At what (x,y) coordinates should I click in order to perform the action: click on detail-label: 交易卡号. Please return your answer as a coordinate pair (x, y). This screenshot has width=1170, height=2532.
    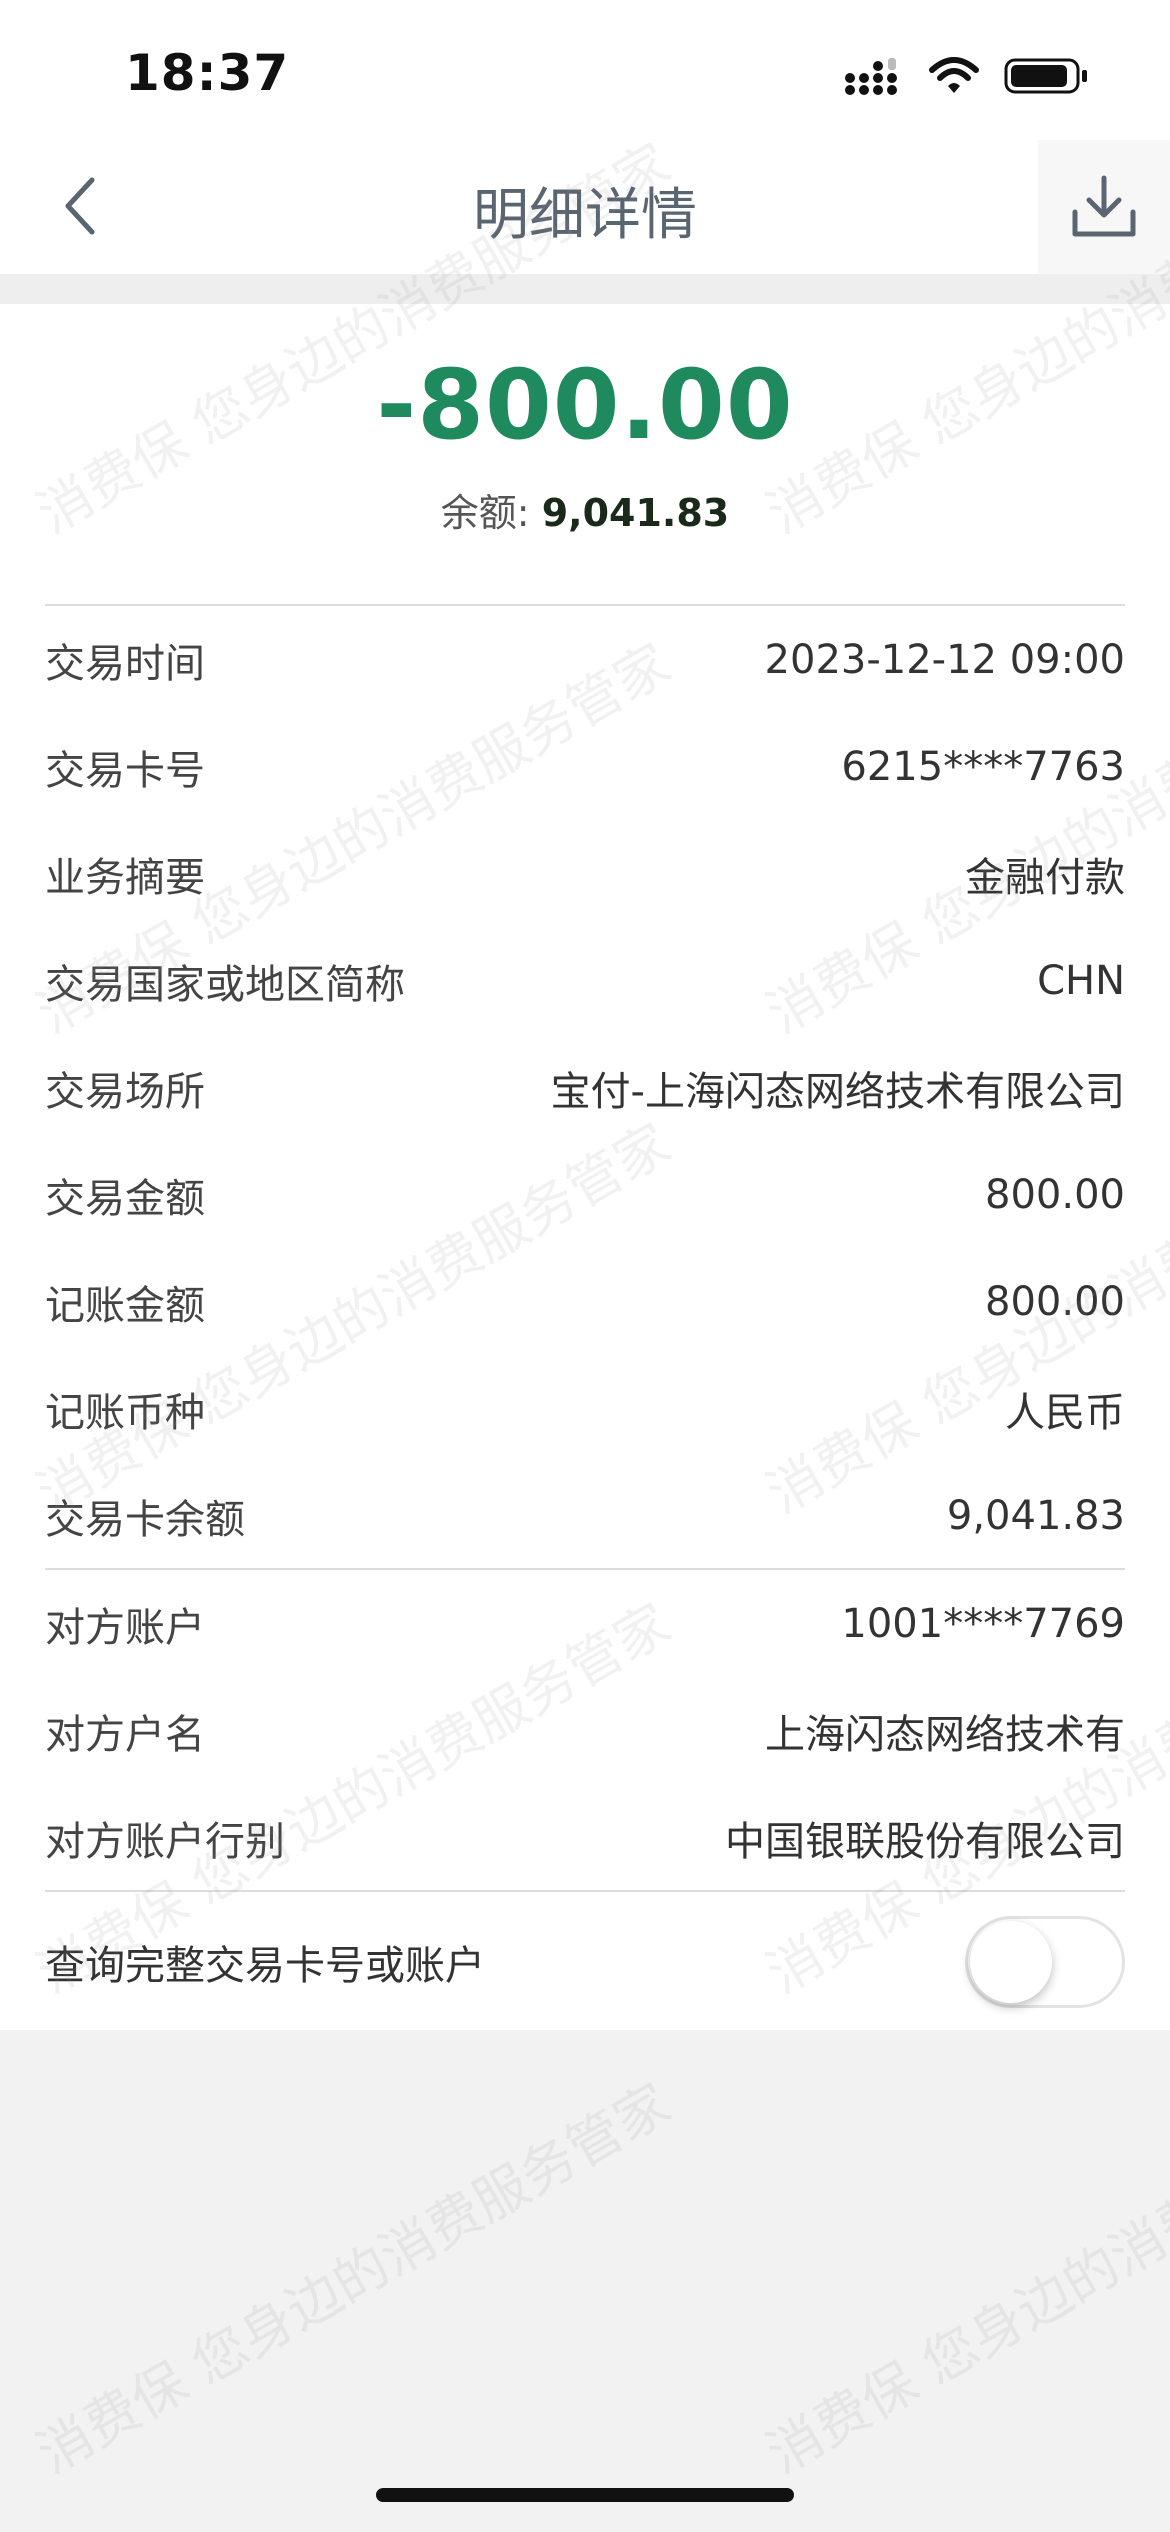
    Looking at the image, I should click on (125, 770).